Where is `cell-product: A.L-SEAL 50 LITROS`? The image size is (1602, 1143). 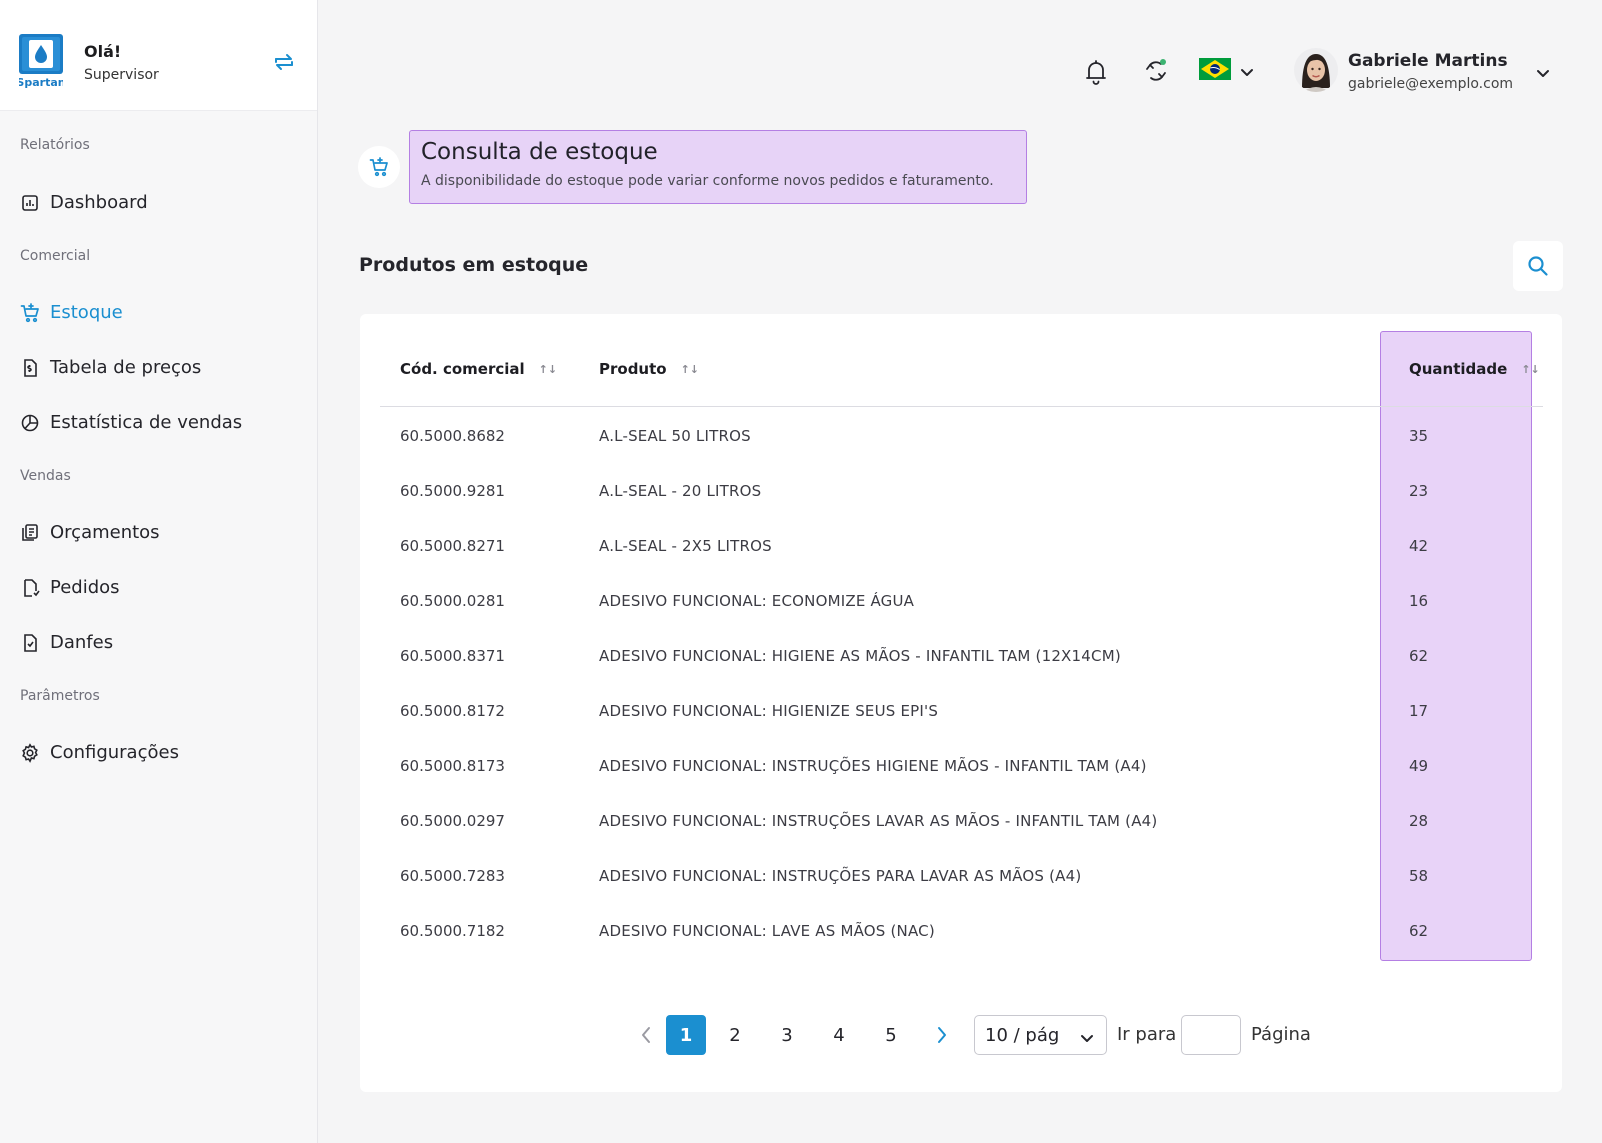 cell-product: A.L-SEAL 50 LITROS is located at coordinates (675, 436).